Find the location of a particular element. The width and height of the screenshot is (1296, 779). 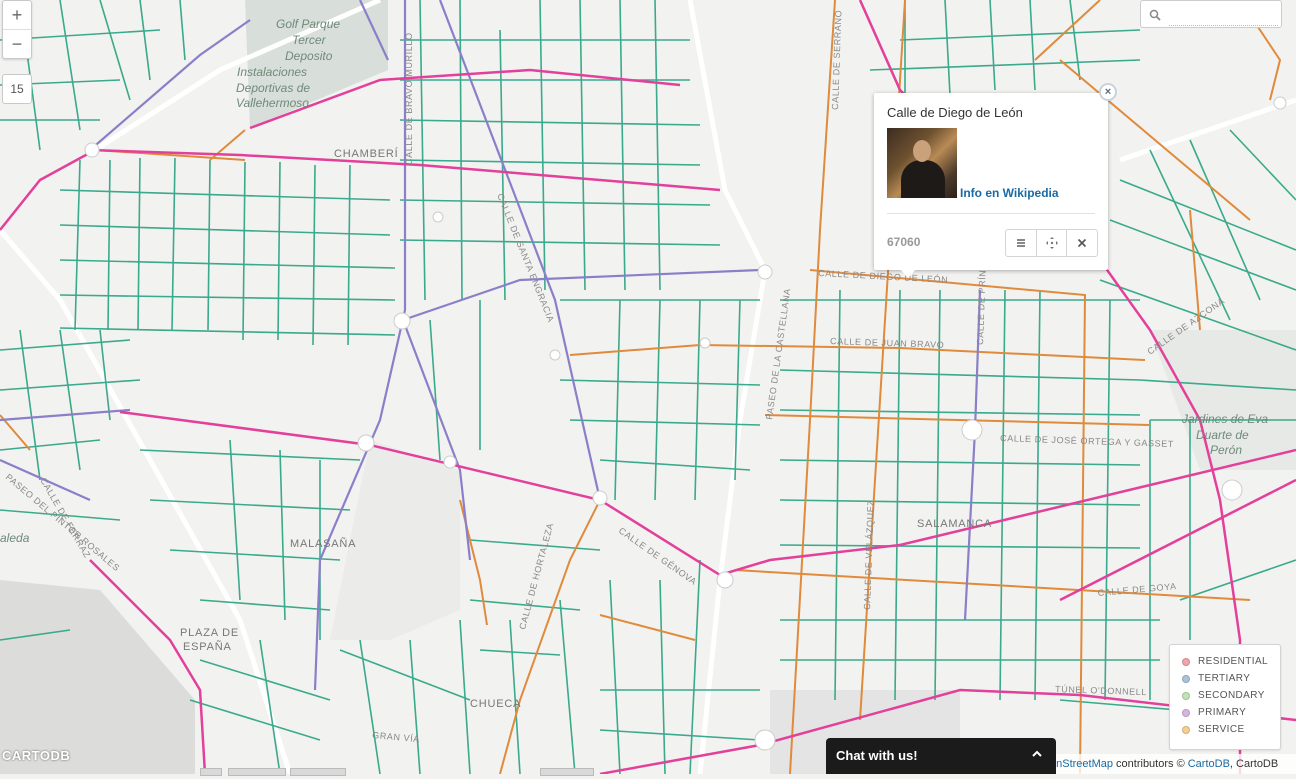

chevron-up-icon is located at coordinates (1037, 753).